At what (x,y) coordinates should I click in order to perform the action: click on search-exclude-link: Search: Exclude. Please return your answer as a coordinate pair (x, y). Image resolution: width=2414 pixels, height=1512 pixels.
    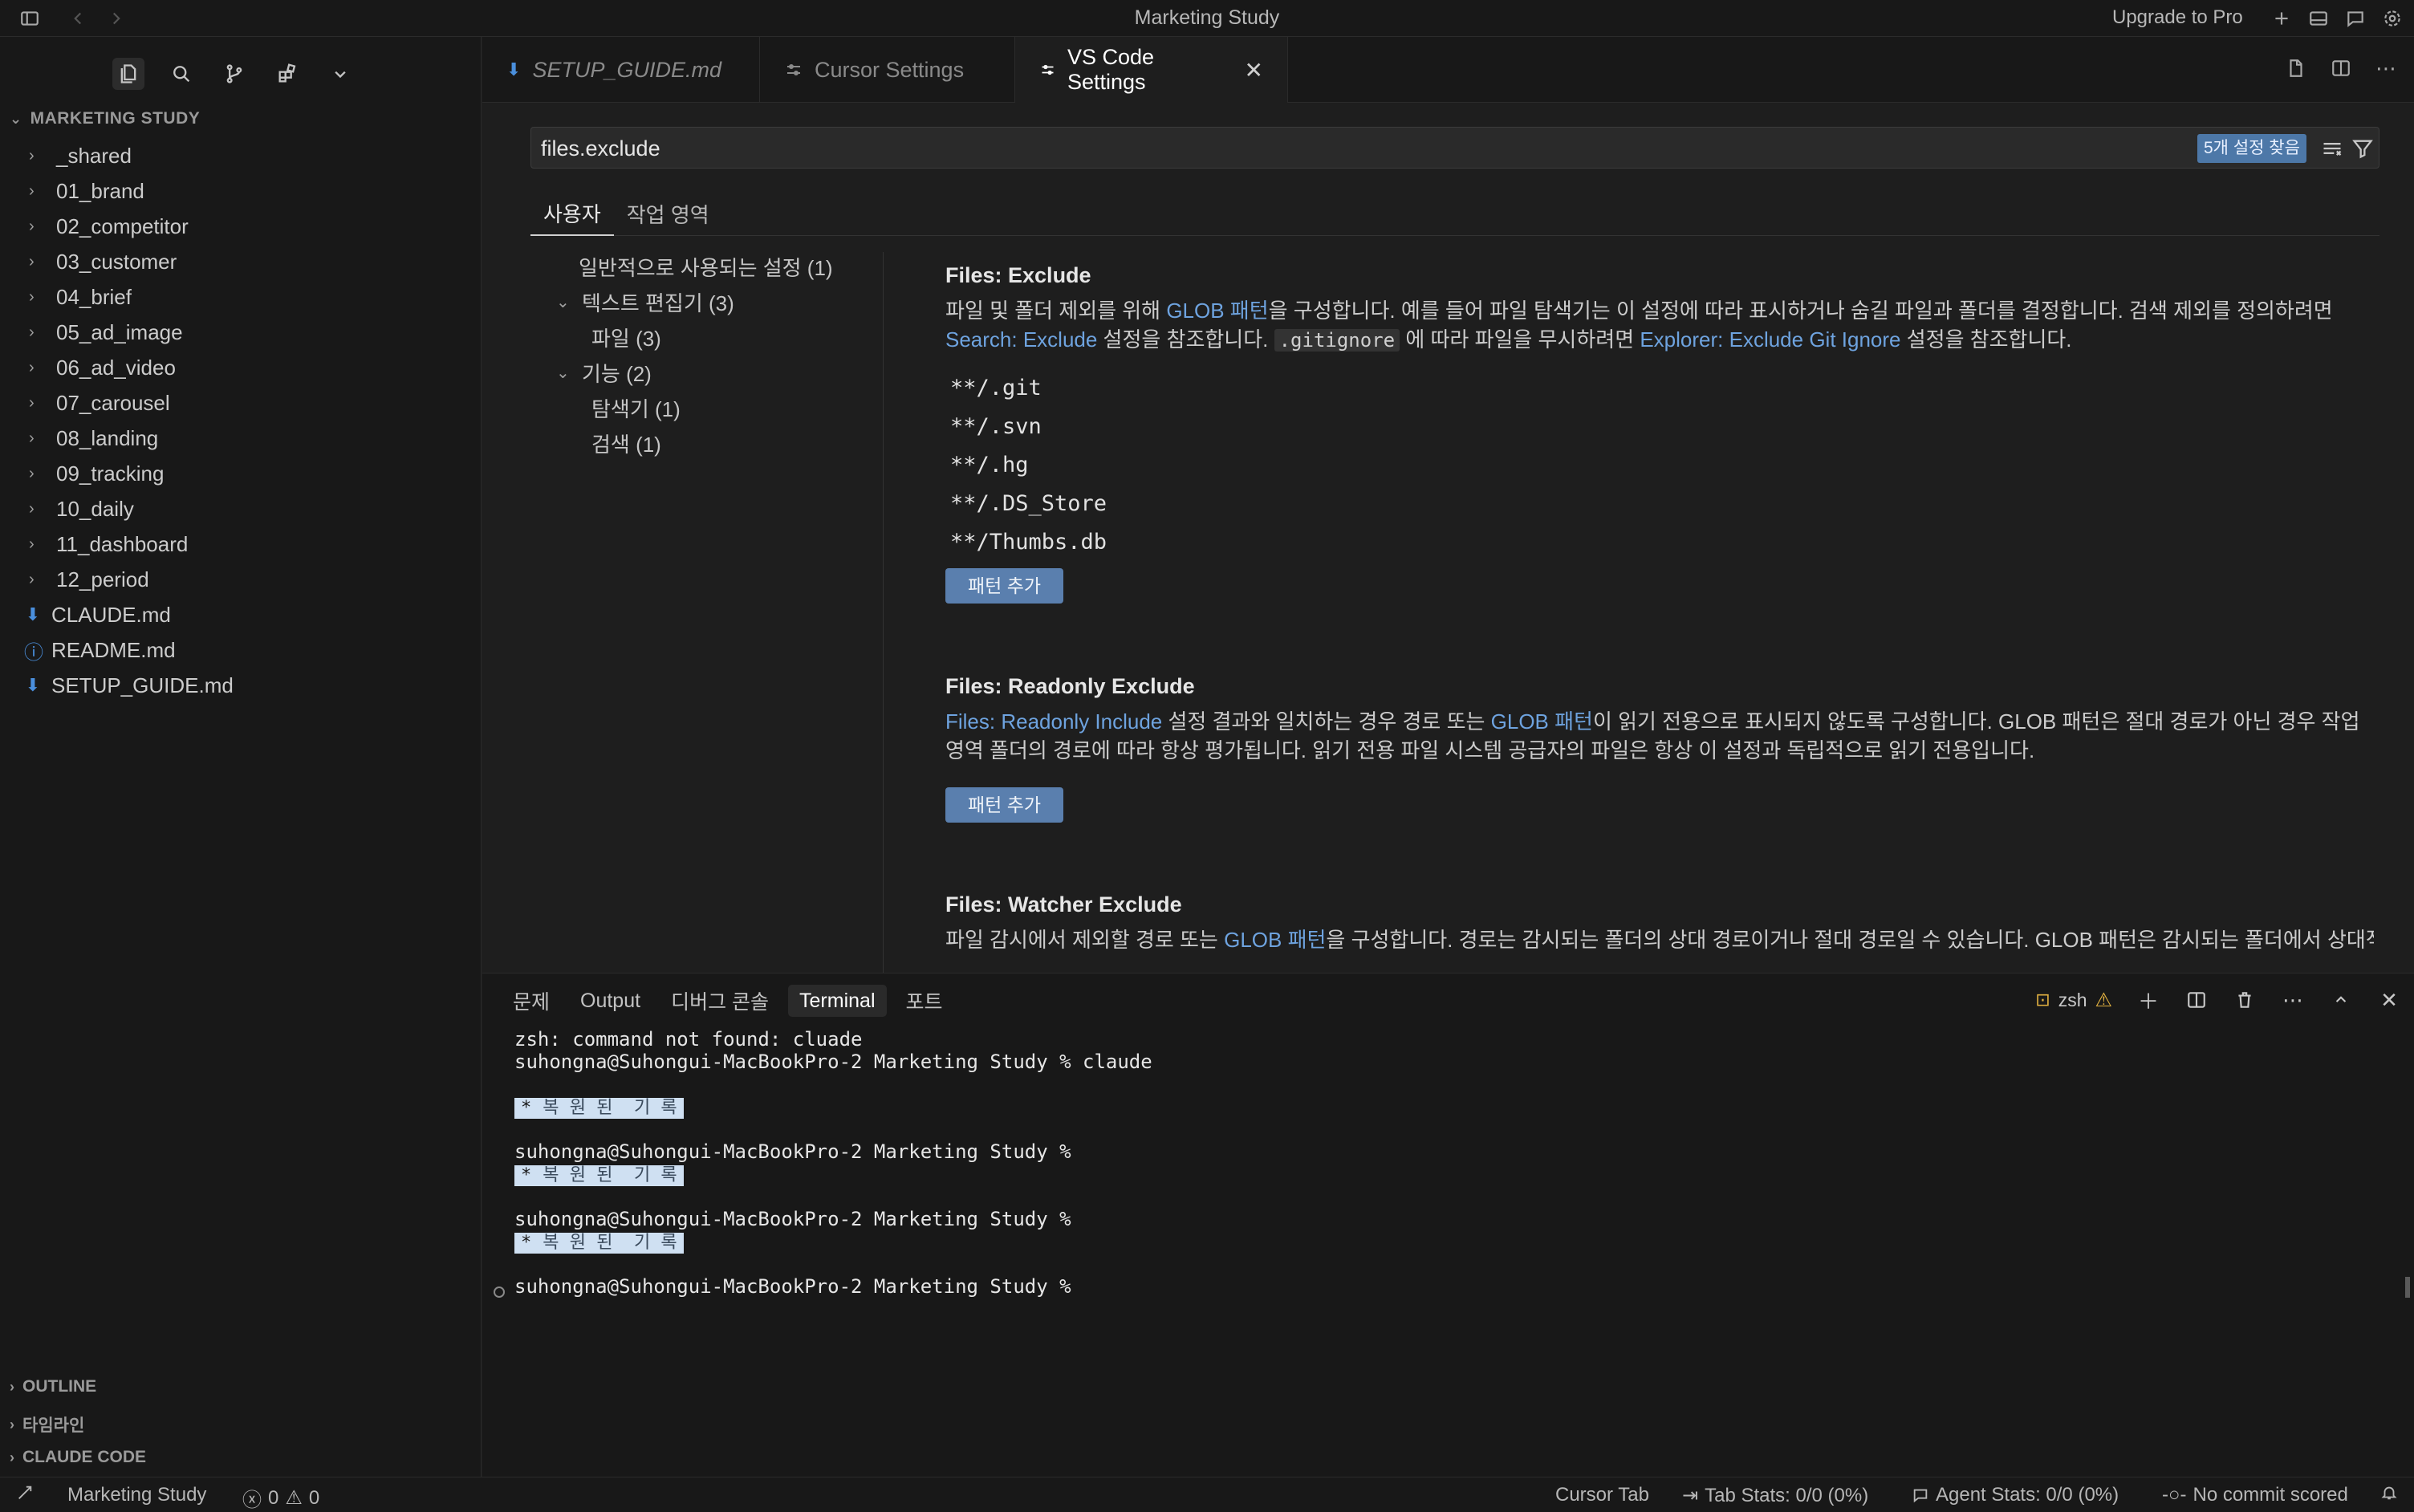
    Looking at the image, I should click on (1021, 339).